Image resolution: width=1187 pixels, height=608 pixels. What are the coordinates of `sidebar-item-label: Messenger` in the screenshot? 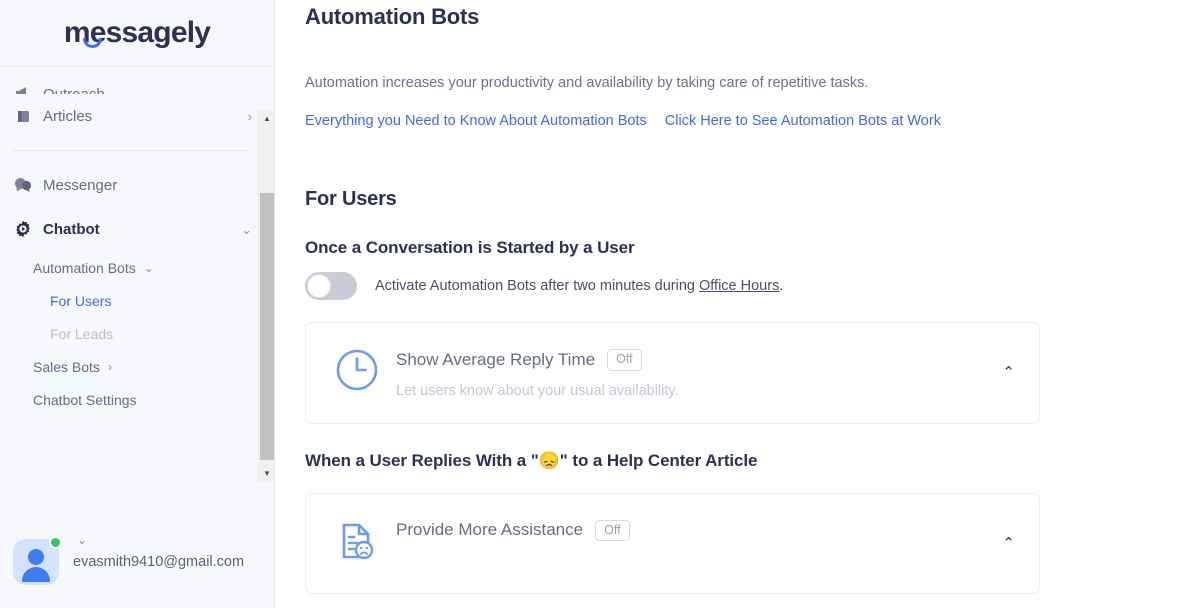 It's located at (80, 185).